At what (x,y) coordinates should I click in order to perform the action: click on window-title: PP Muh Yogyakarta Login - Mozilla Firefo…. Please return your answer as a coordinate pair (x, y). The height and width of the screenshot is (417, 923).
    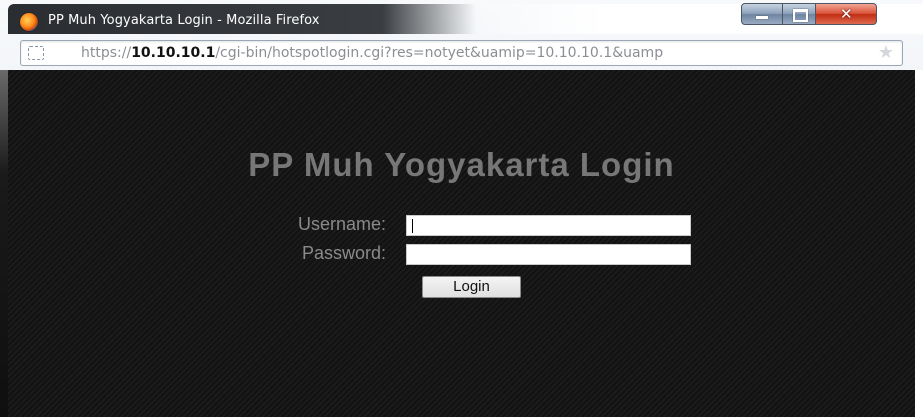
    Looking at the image, I should click on (184, 20).